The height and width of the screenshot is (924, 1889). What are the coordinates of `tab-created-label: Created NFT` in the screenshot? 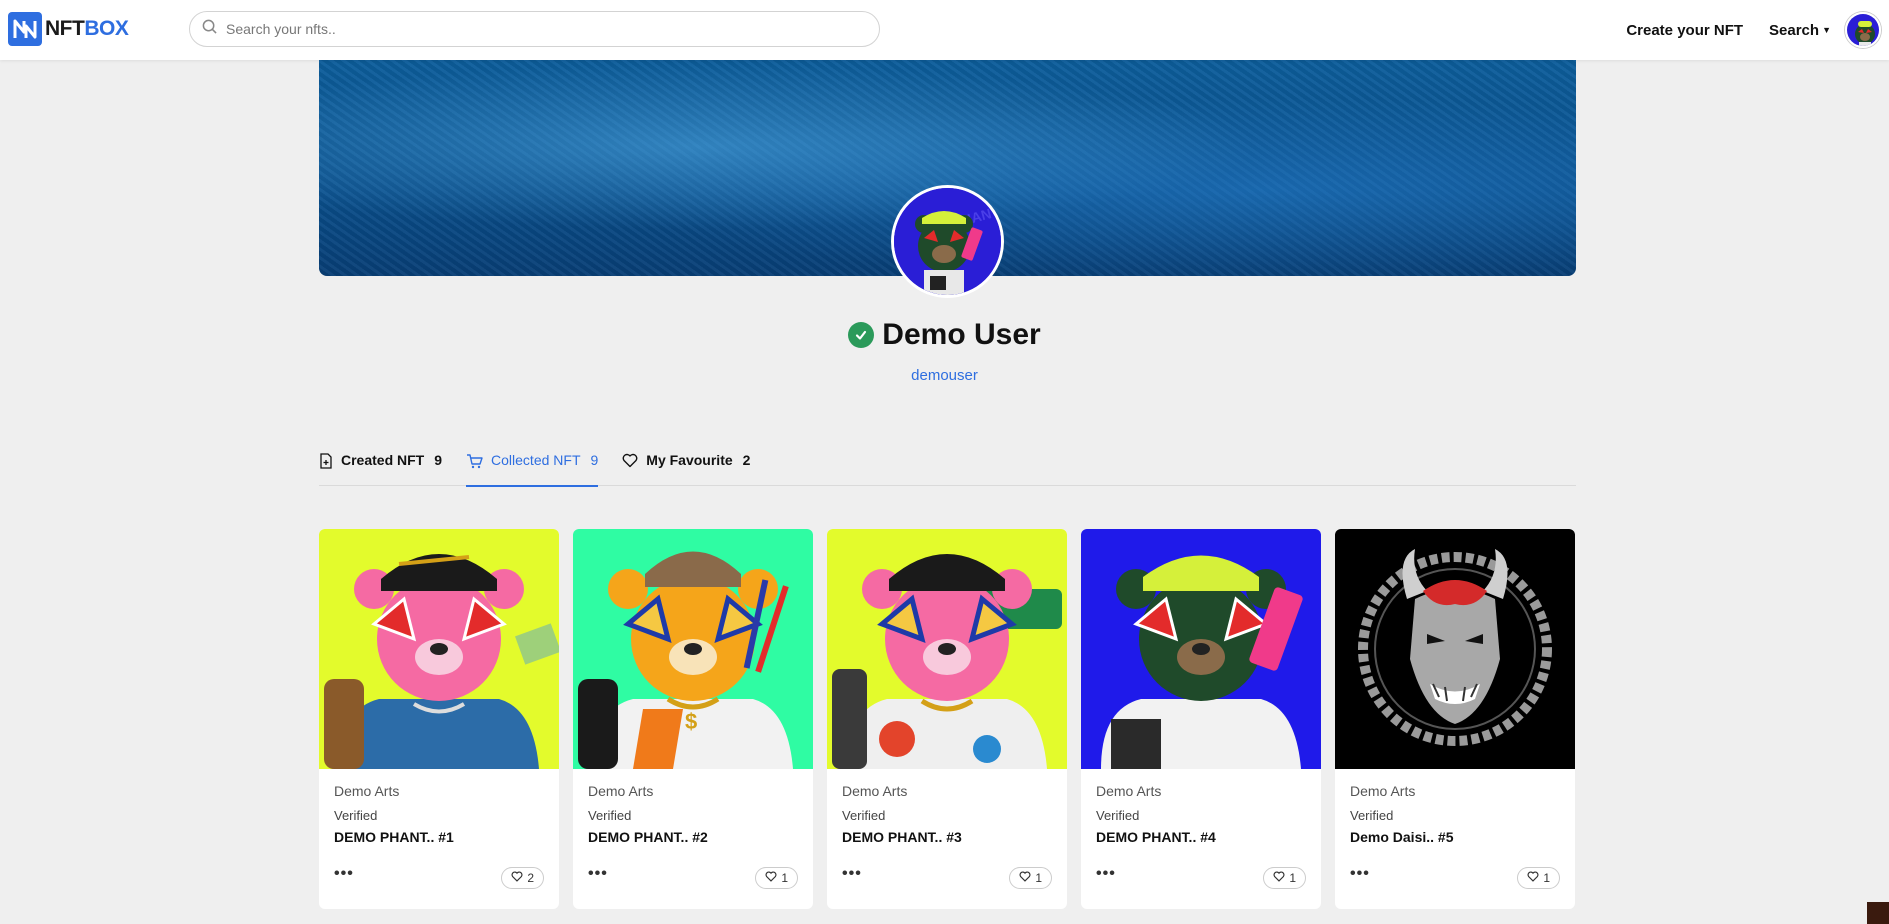 It's located at (383, 460).